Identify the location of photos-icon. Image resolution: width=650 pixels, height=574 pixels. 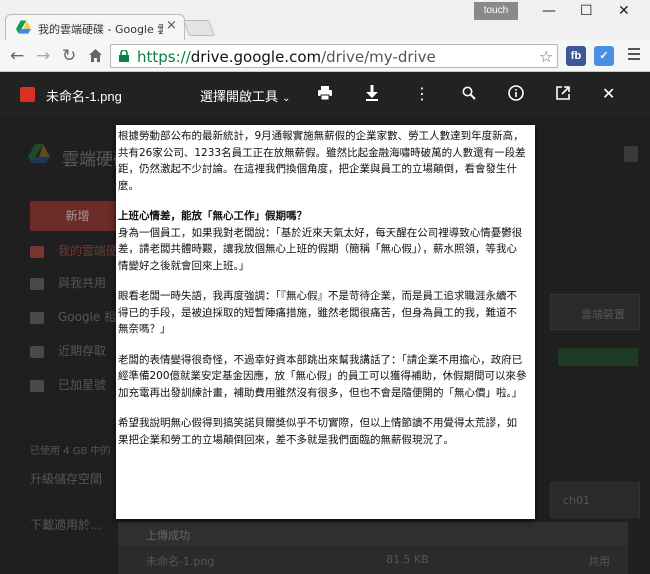
(37, 317).